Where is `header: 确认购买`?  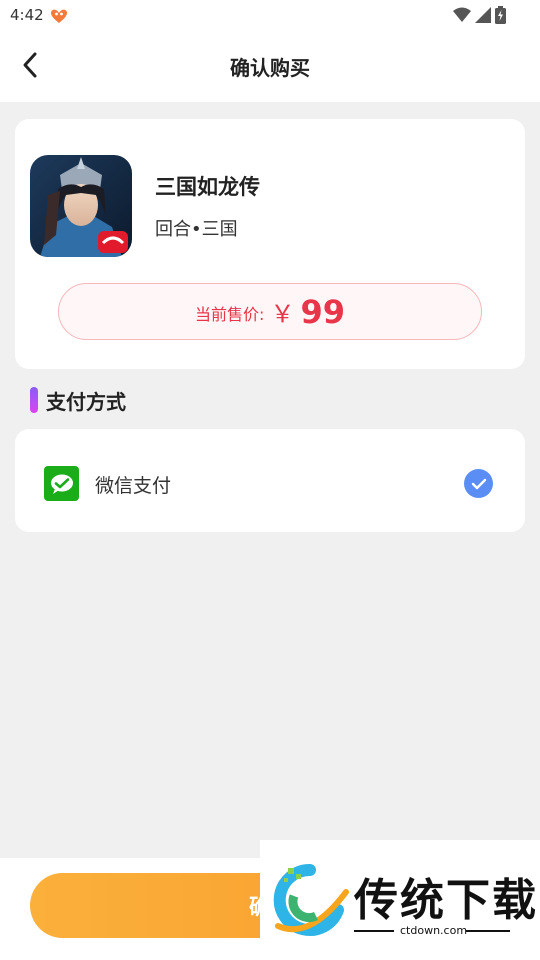
header: 确认购买 is located at coordinates (270, 67).